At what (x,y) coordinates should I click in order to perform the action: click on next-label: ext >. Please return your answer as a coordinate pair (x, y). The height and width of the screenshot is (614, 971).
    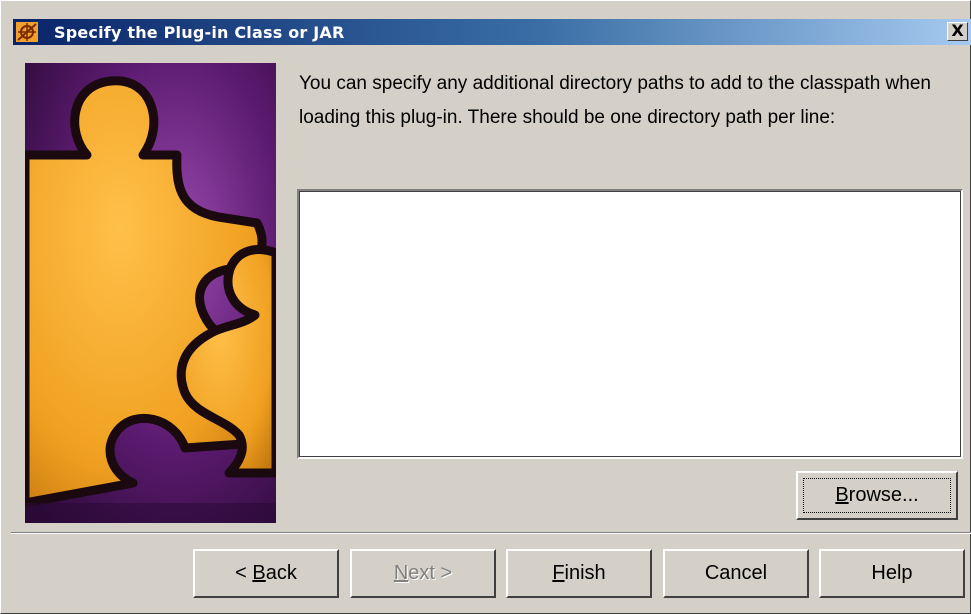
    Looking at the image, I should click on (430, 573).